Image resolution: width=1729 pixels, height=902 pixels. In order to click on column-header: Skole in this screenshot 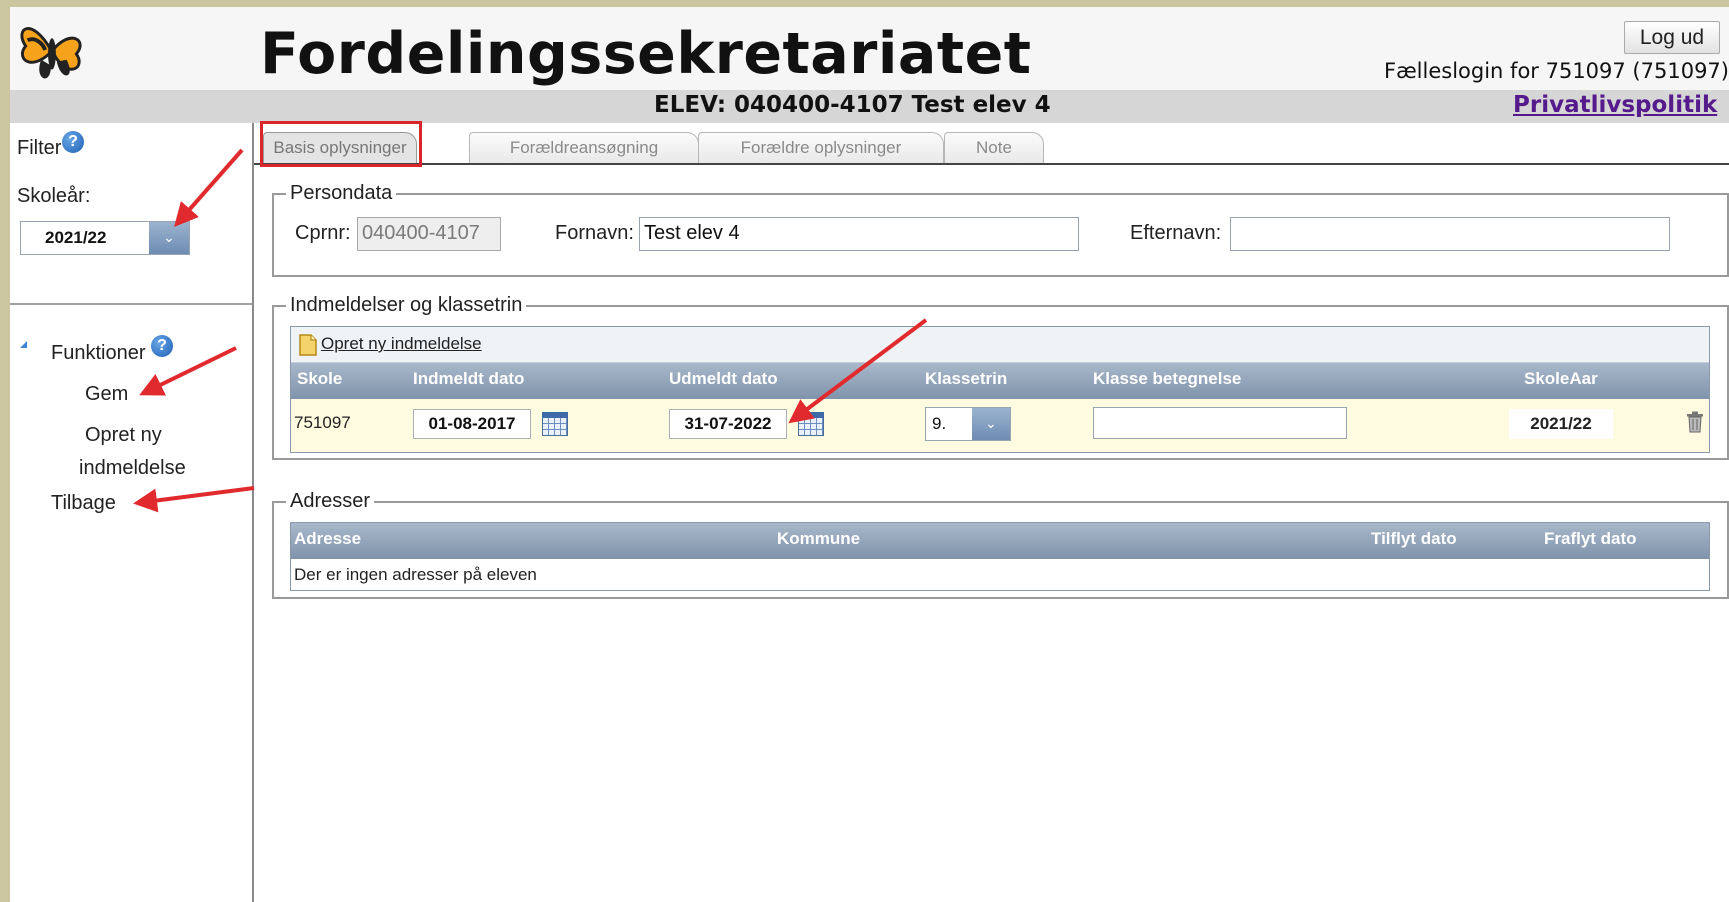, I will do `click(319, 379)`.